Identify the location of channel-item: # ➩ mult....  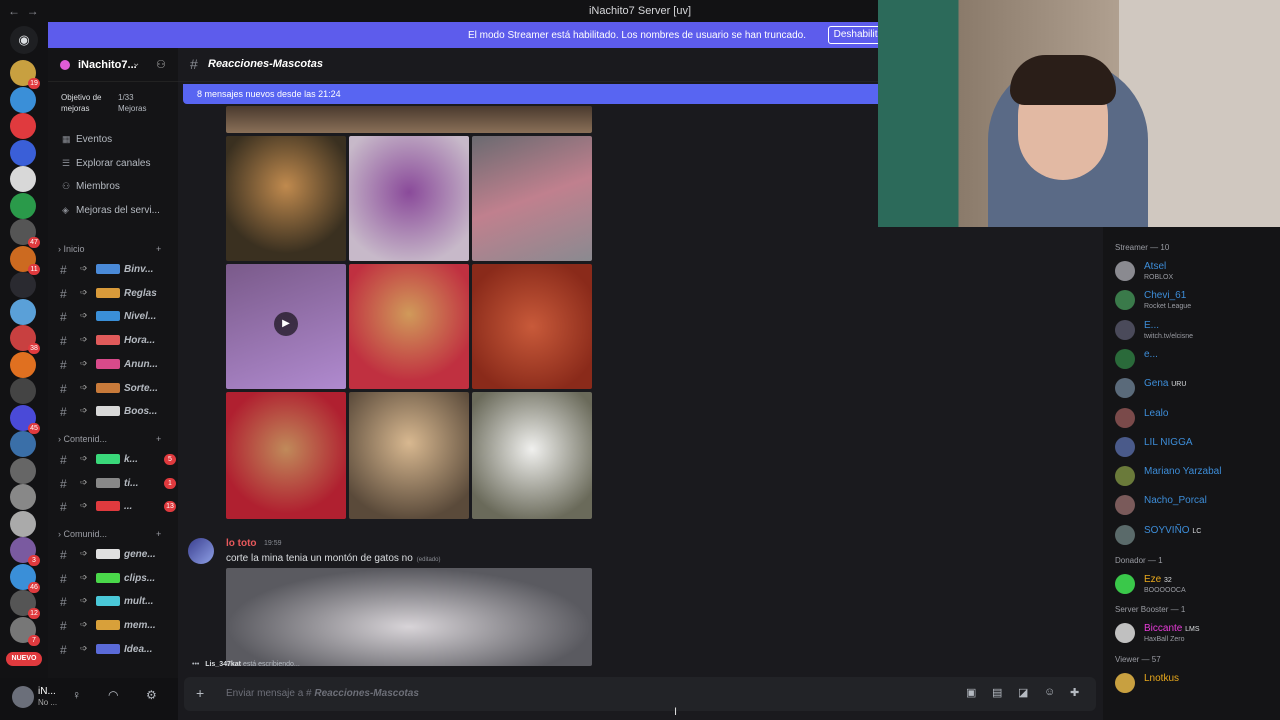
(119, 602).